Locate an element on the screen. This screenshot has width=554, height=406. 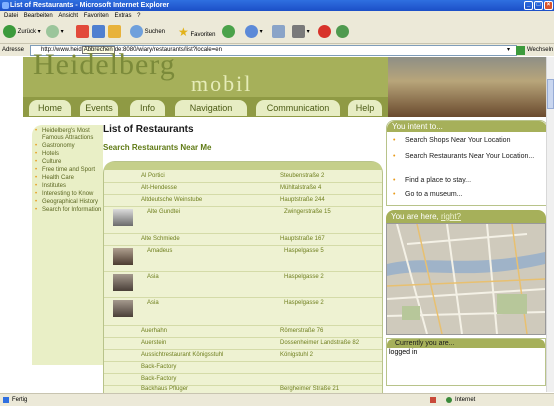
list-item: Altdeutsche Weinstube Hauptstraße 244 is located at coordinates (243, 201).